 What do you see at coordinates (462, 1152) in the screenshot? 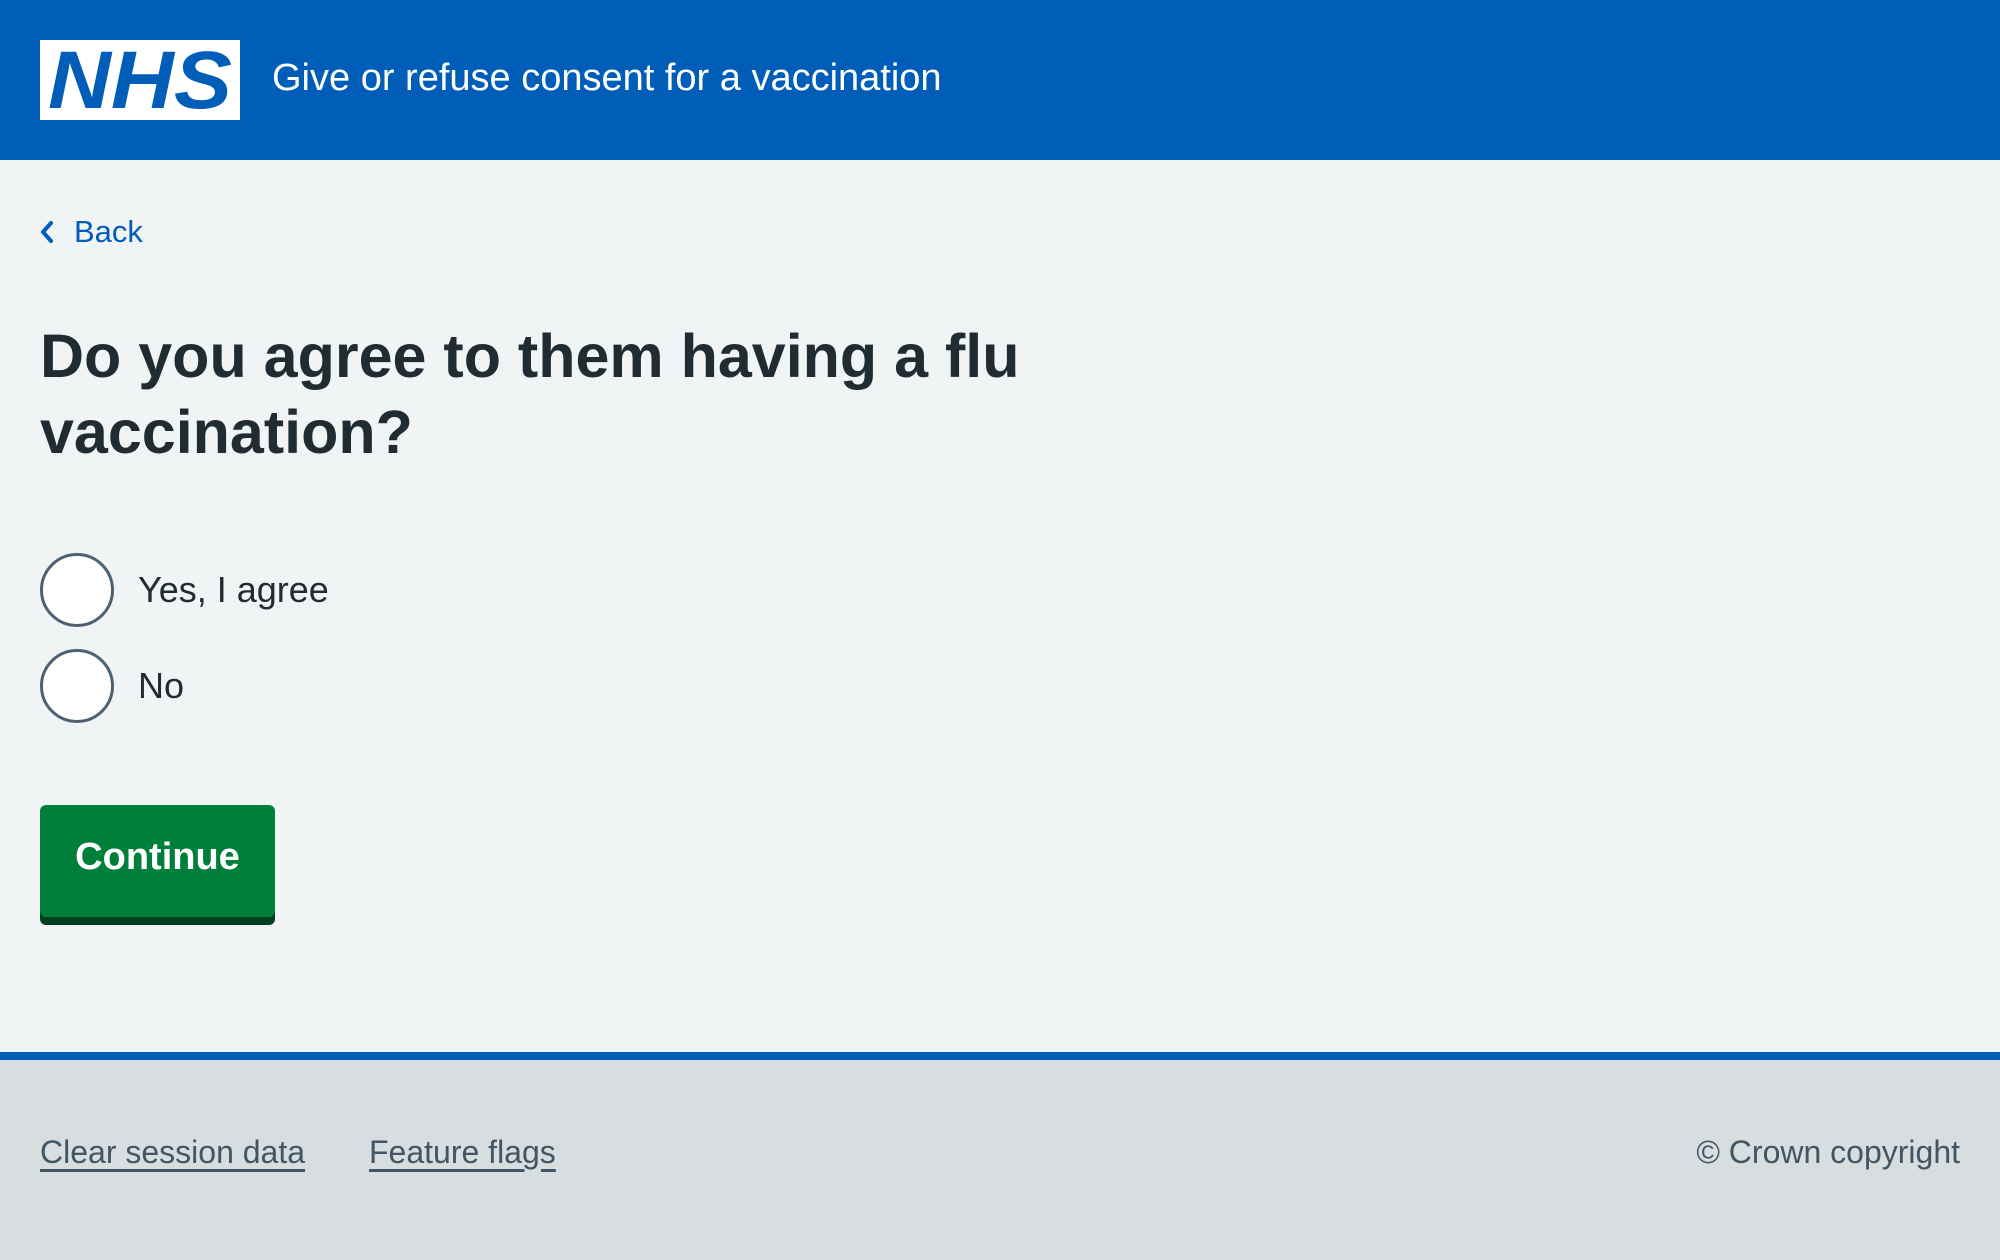
I see `feature-flags-link: Feature flags` at bounding box center [462, 1152].